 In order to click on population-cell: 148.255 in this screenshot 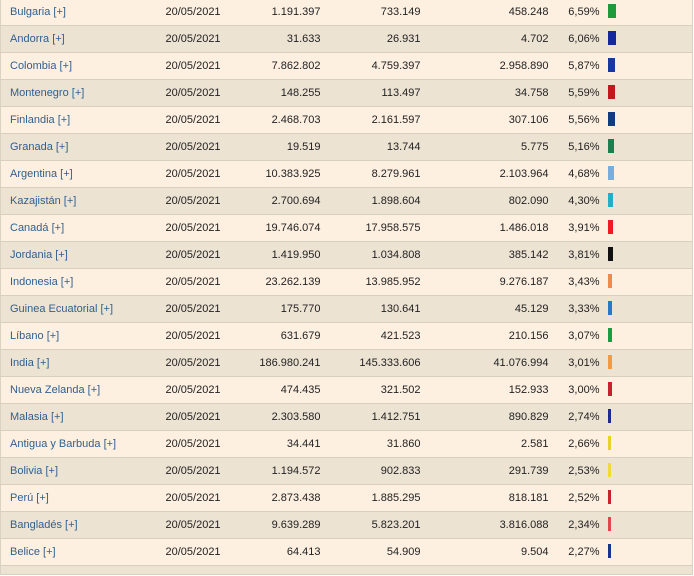, I will do `click(279, 93)`.